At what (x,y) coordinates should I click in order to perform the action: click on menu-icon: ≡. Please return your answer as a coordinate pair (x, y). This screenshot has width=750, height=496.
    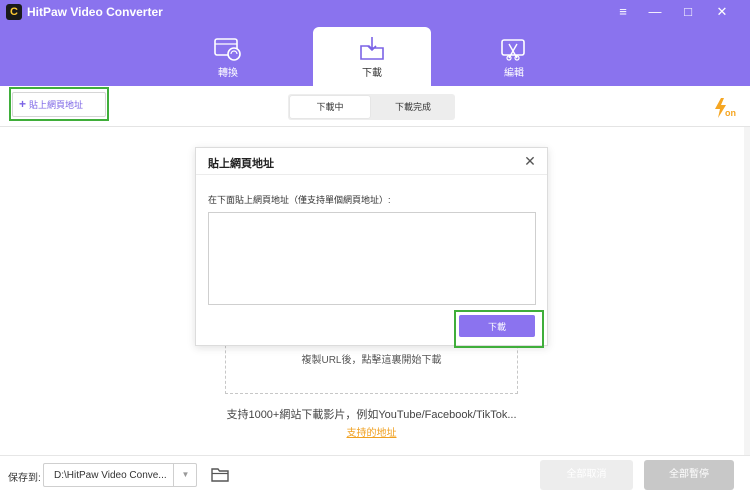
    Looking at the image, I should click on (623, 12).